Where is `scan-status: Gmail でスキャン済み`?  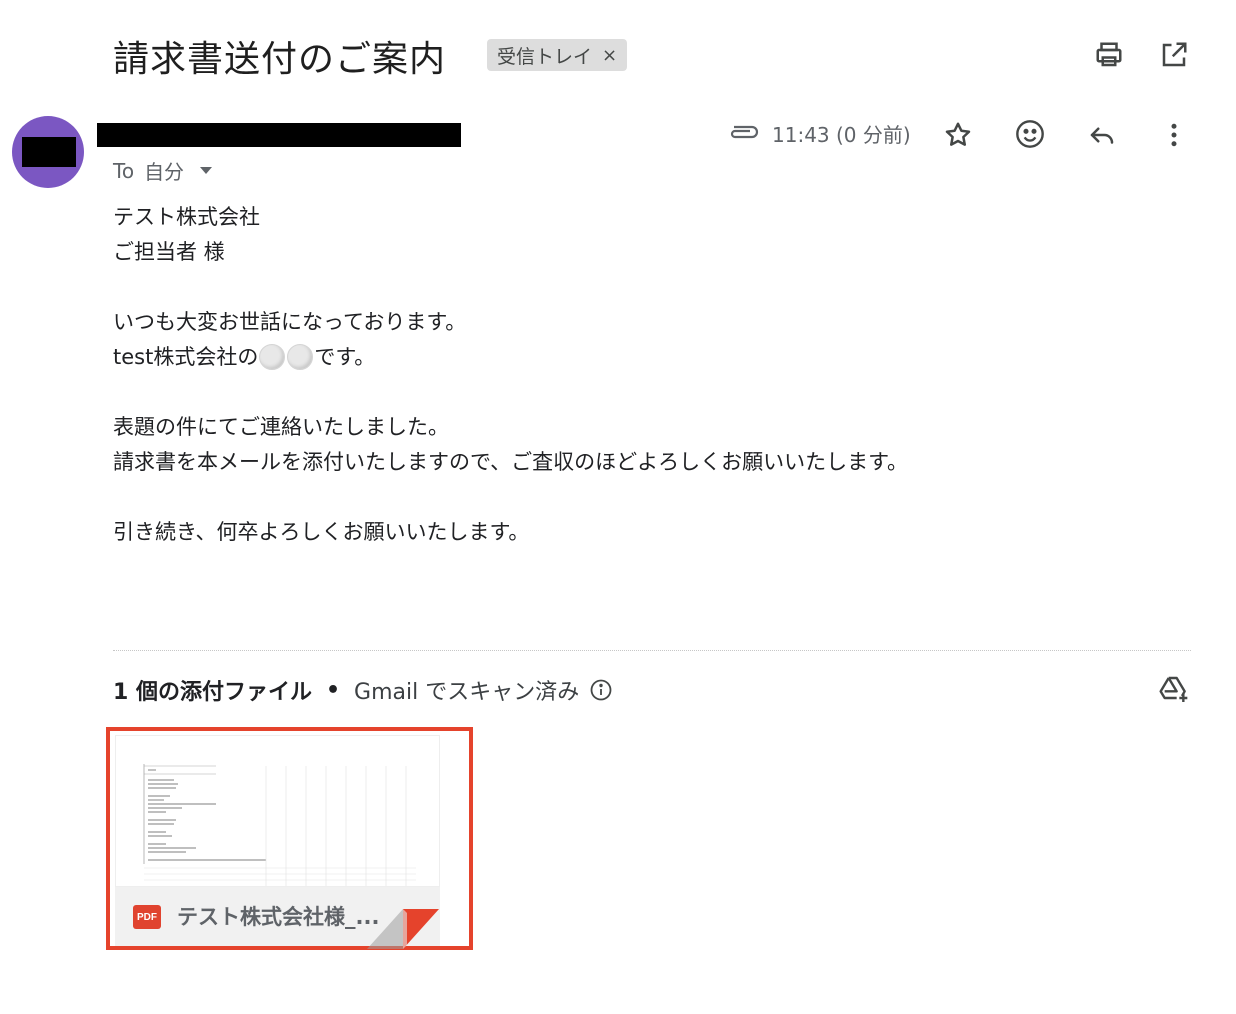
scan-status: Gmail でスキャン済み is located at coordinates (467, 692).